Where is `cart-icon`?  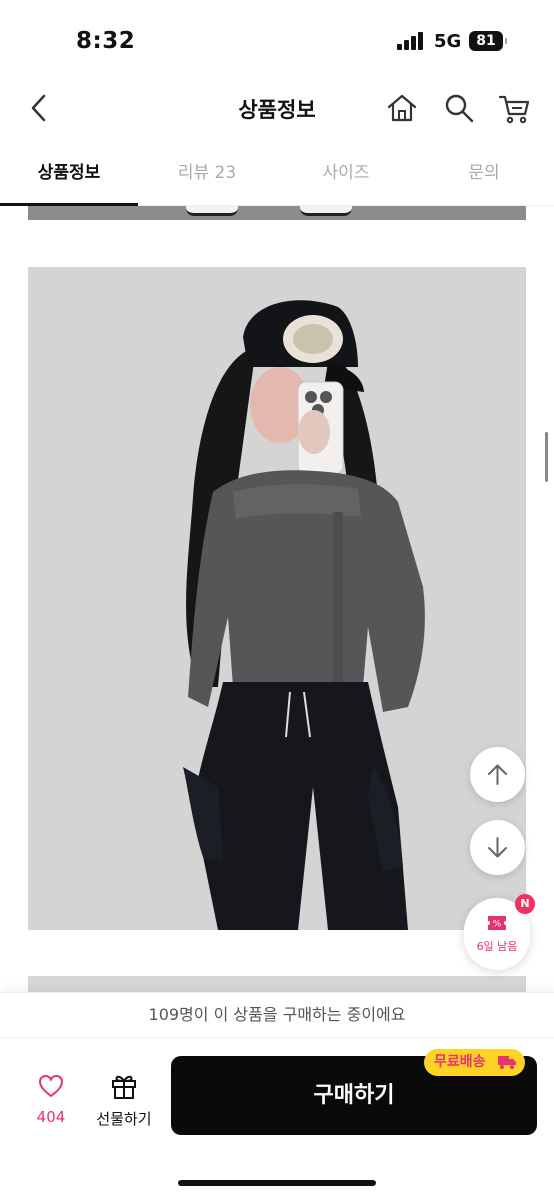 cart-icon is located at coordinates (514, 109).